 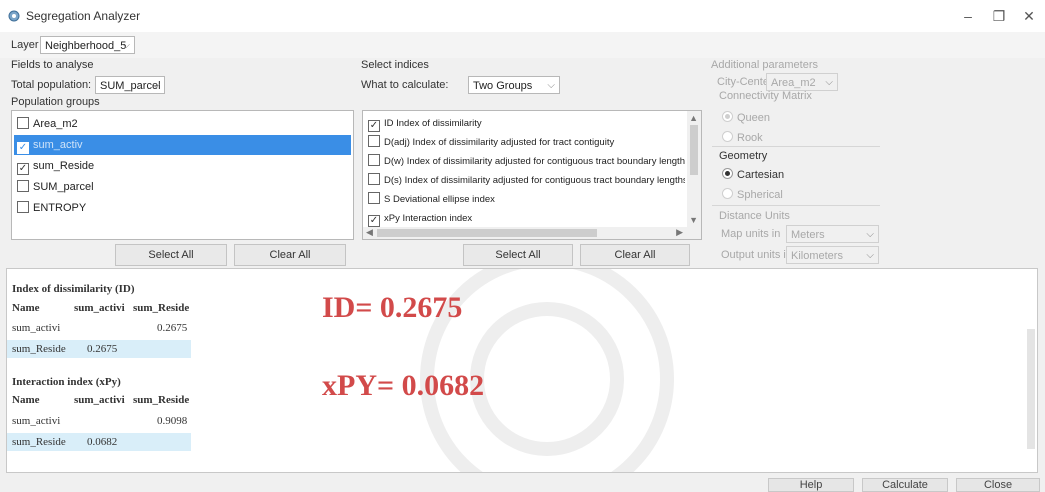 I want to click on indices-select-all-button: Select All, so click(x=518, y=255).